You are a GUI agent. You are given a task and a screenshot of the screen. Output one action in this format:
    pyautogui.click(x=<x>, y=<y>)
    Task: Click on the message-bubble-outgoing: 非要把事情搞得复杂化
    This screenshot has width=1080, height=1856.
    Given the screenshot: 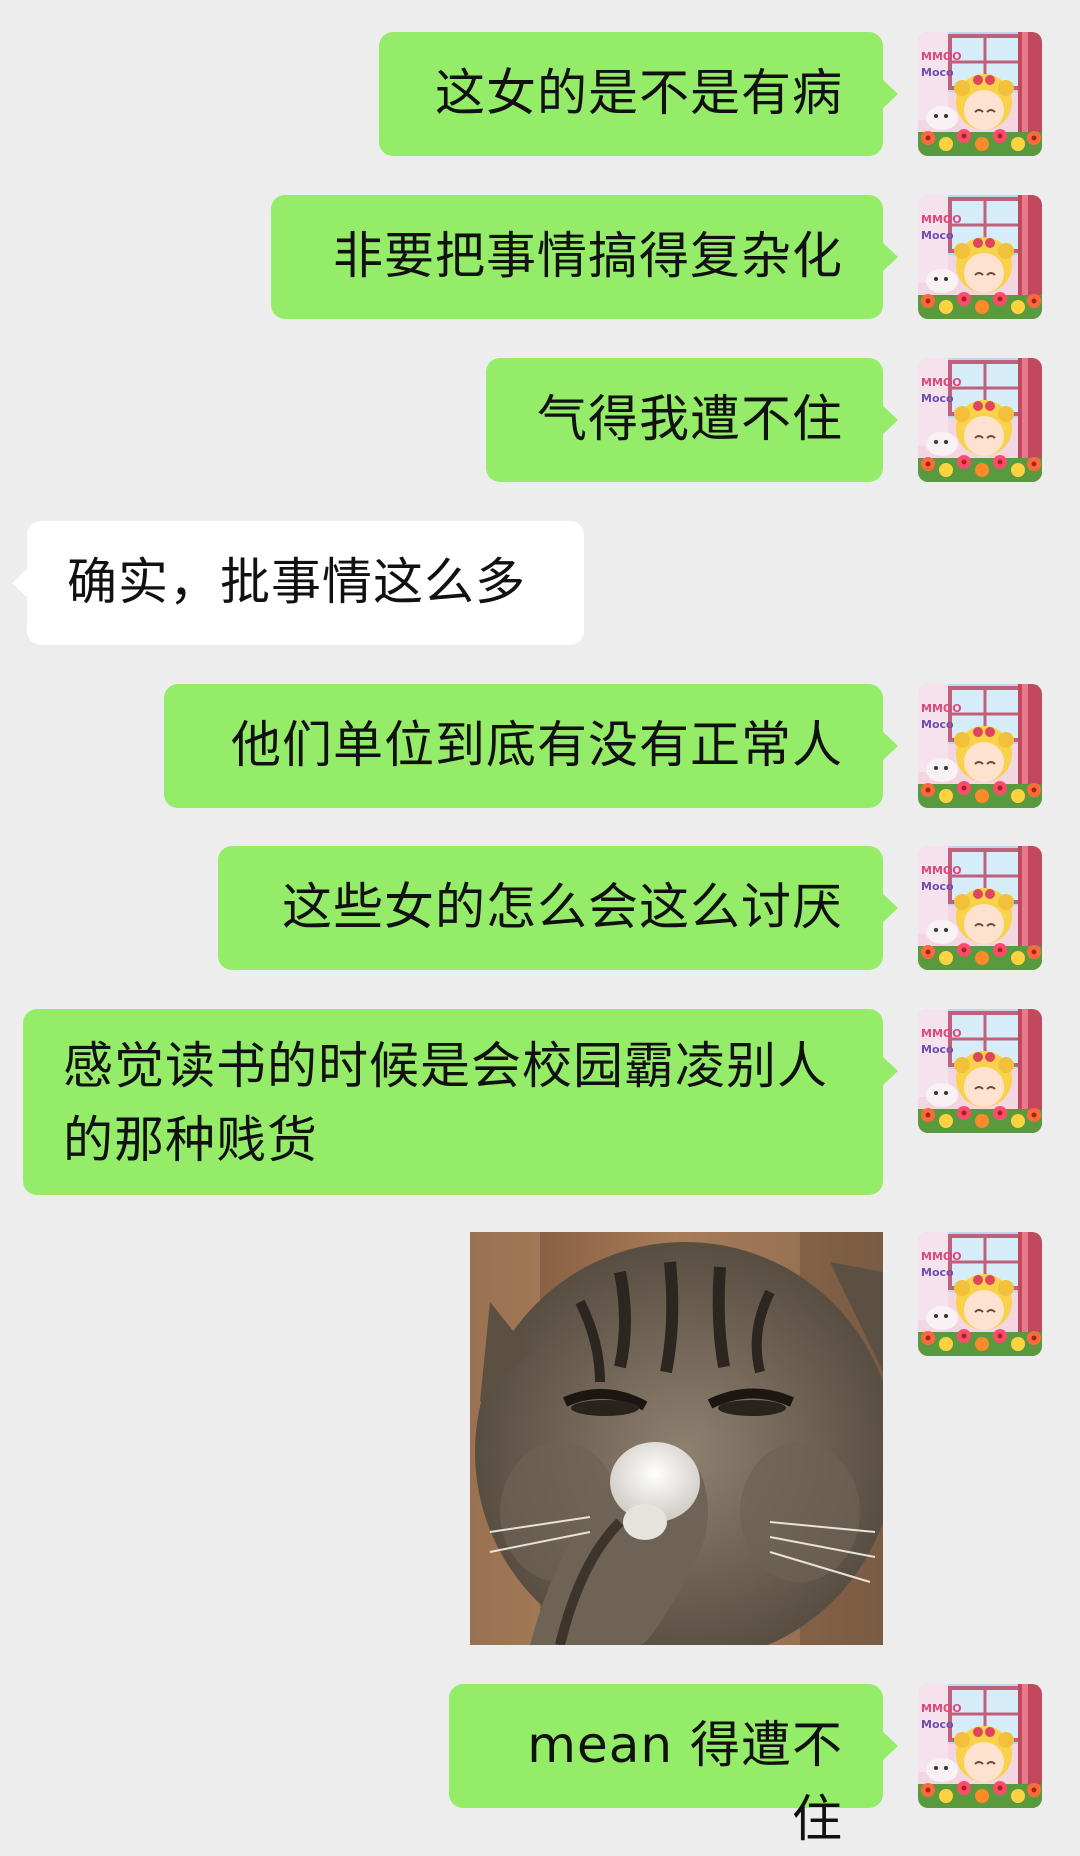 What is the action you would take?
    pyautogui.click(x=584, y=257)
    